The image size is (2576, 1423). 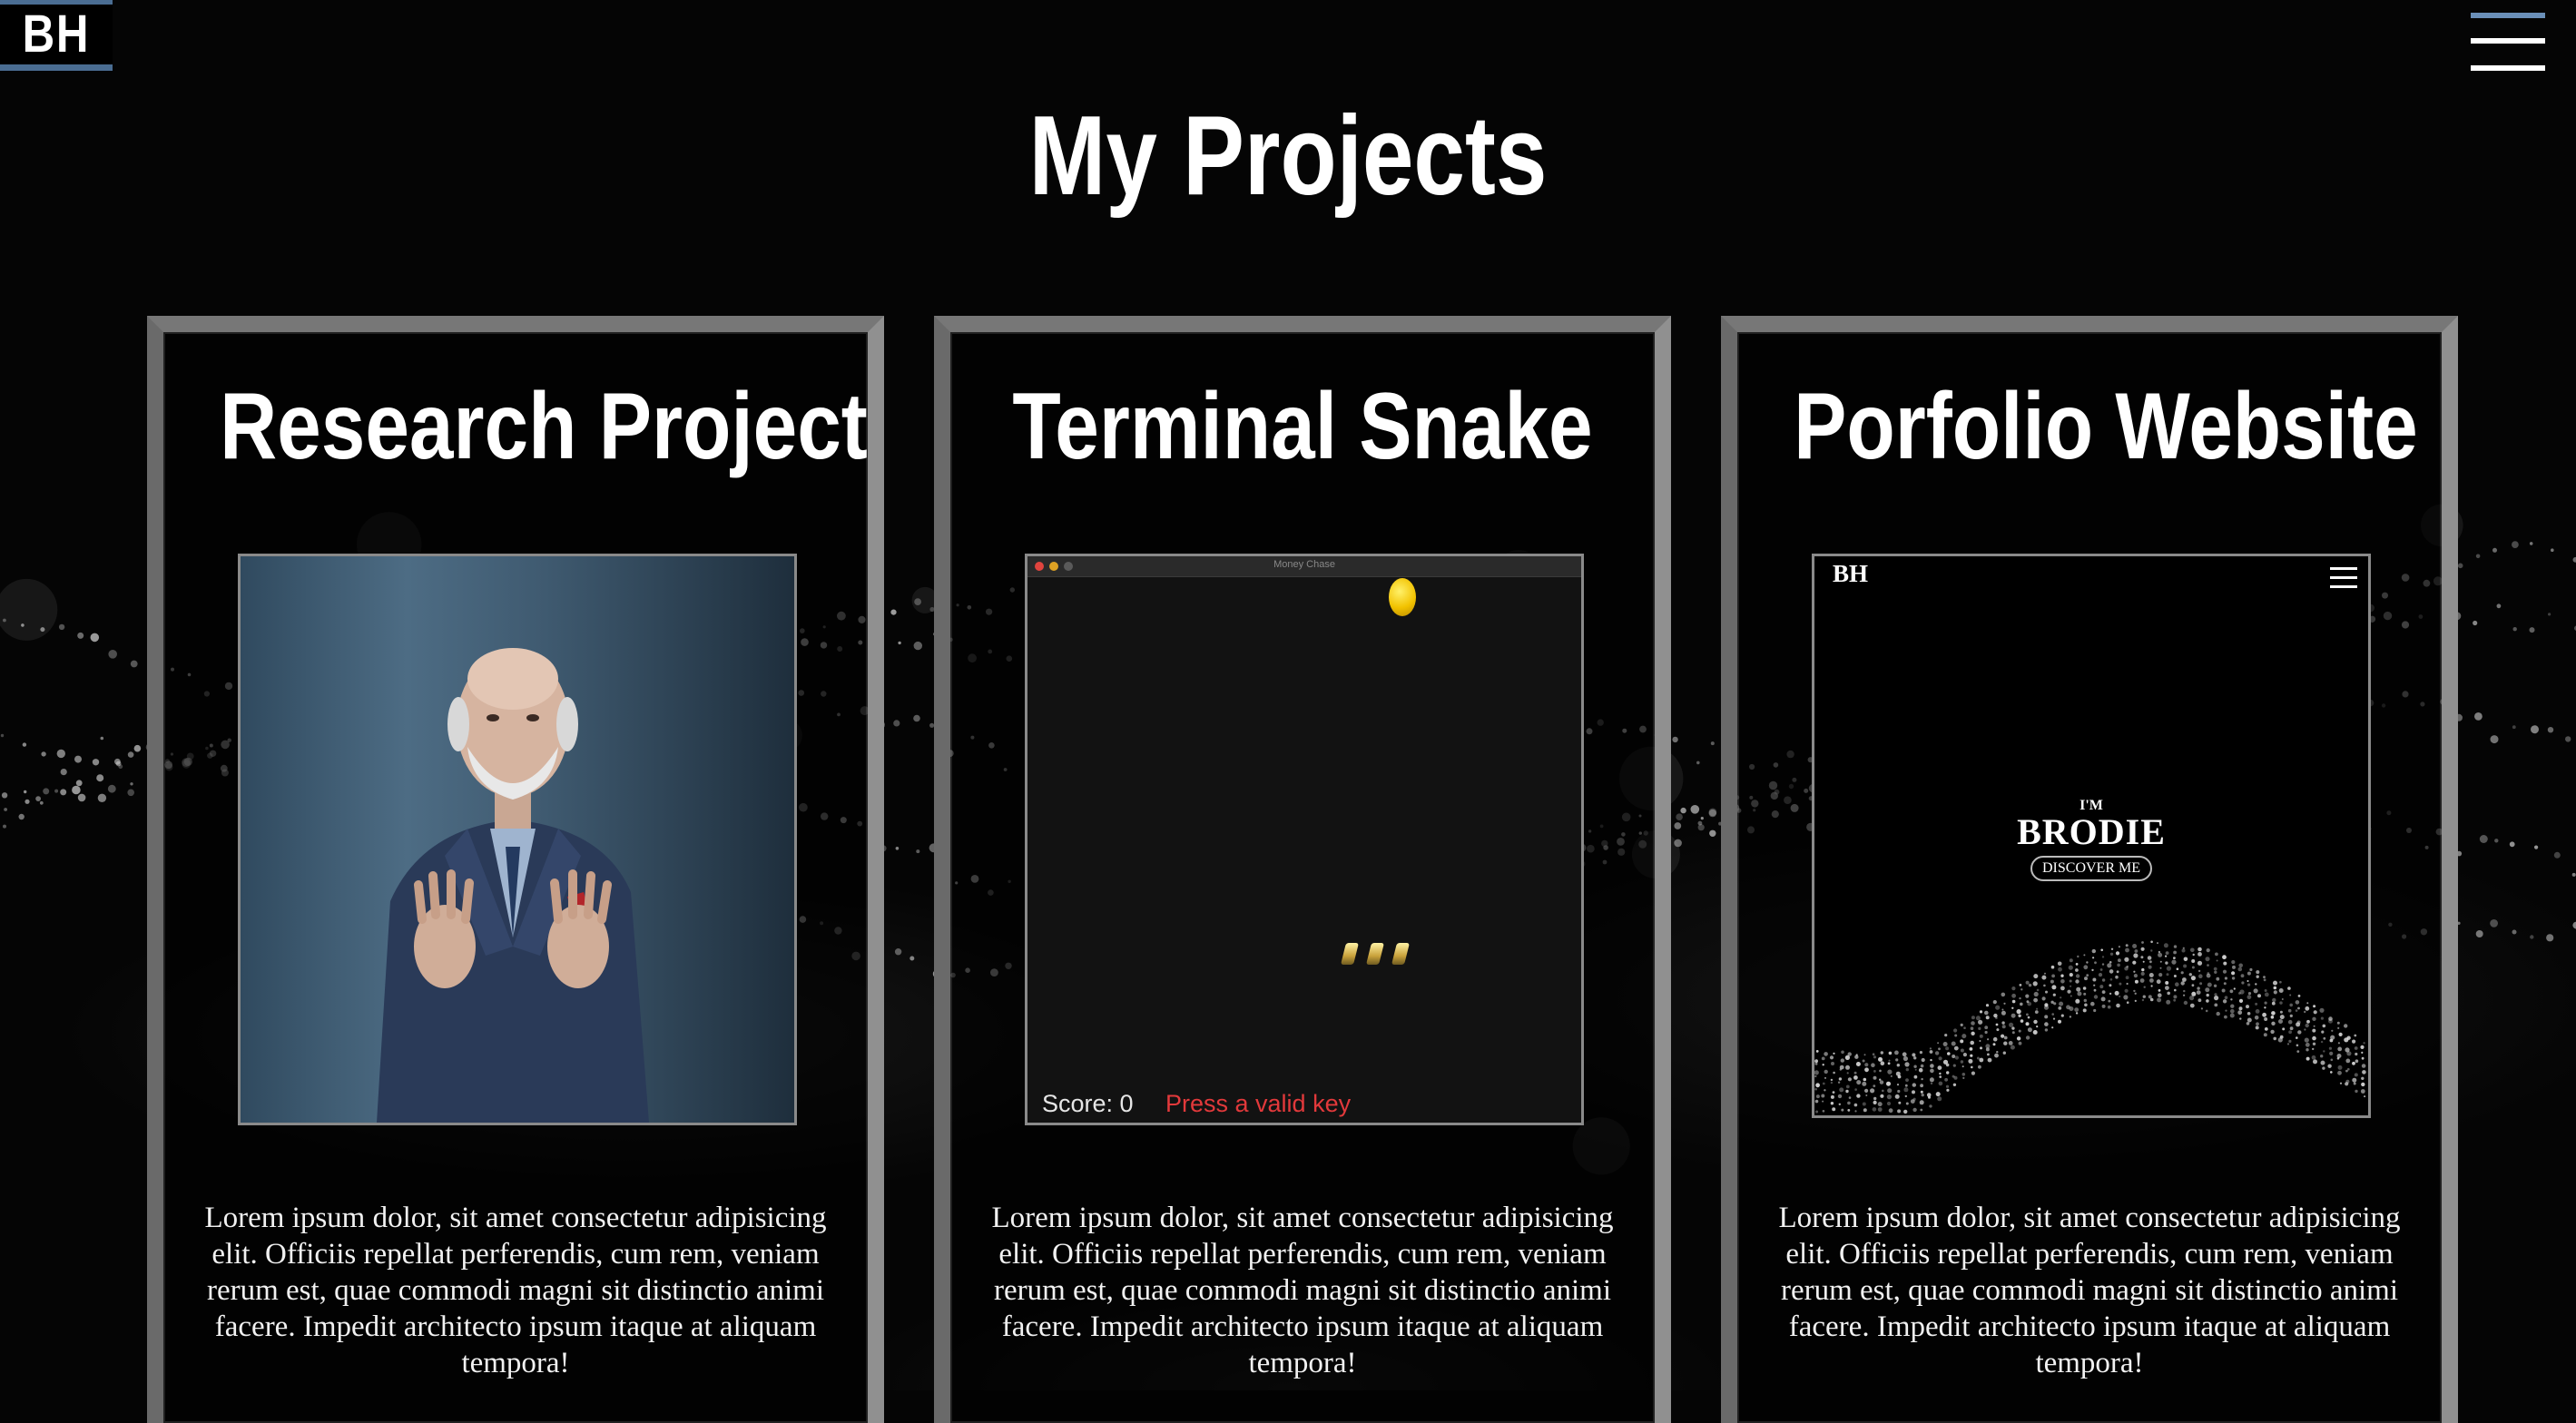 I want to click on preview-menu-icon, so click(x=2343, y=577).